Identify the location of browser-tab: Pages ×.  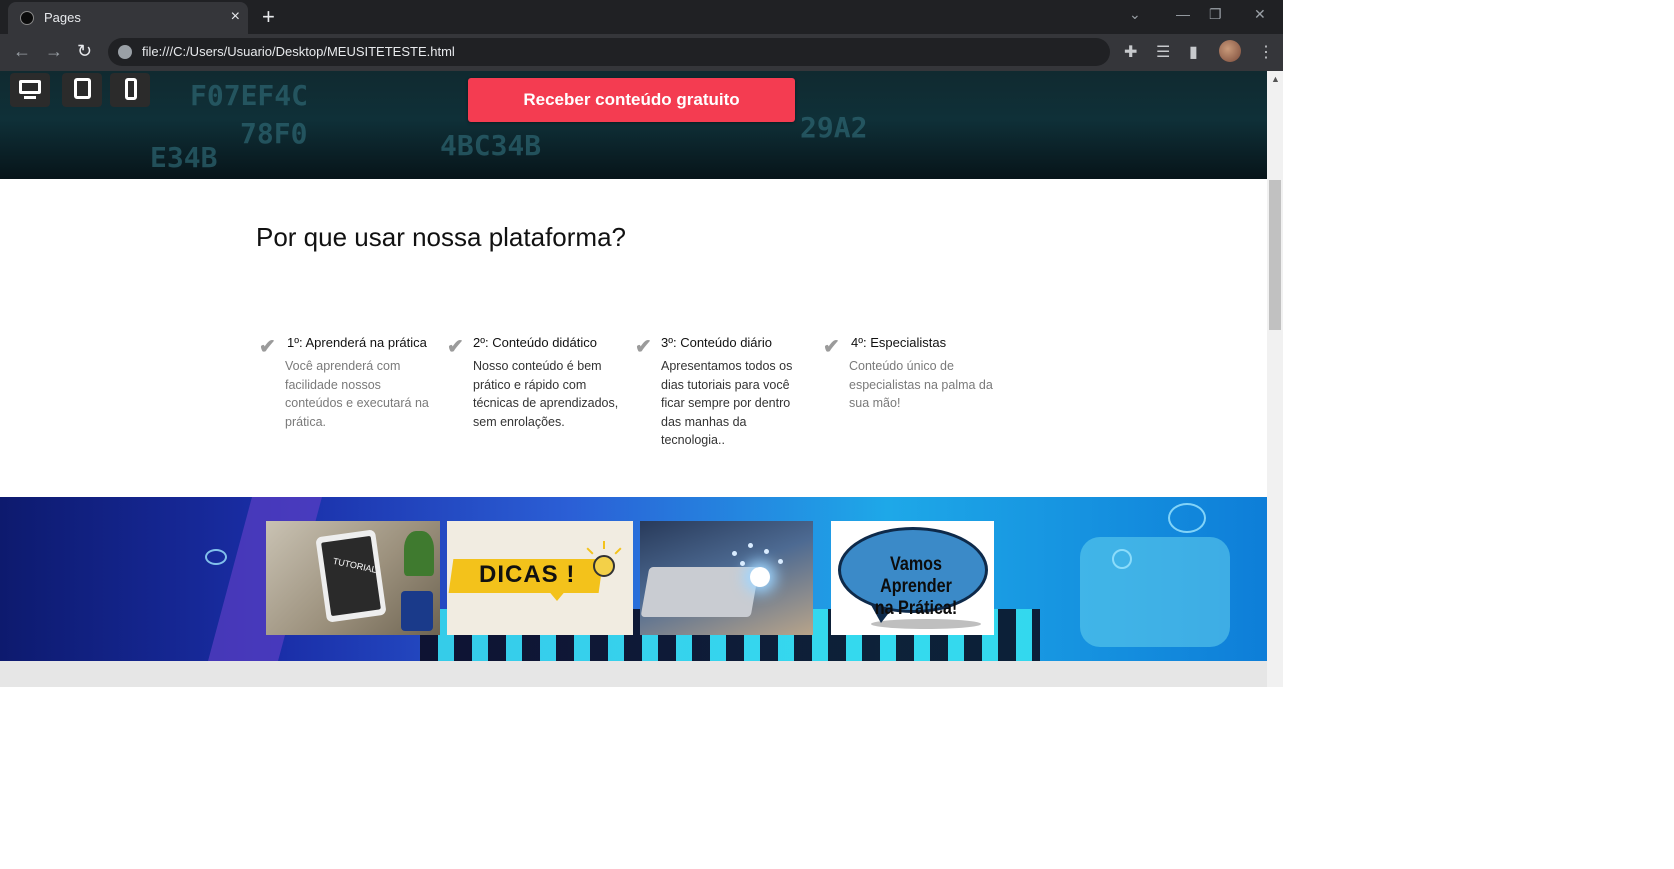
(128, 18).